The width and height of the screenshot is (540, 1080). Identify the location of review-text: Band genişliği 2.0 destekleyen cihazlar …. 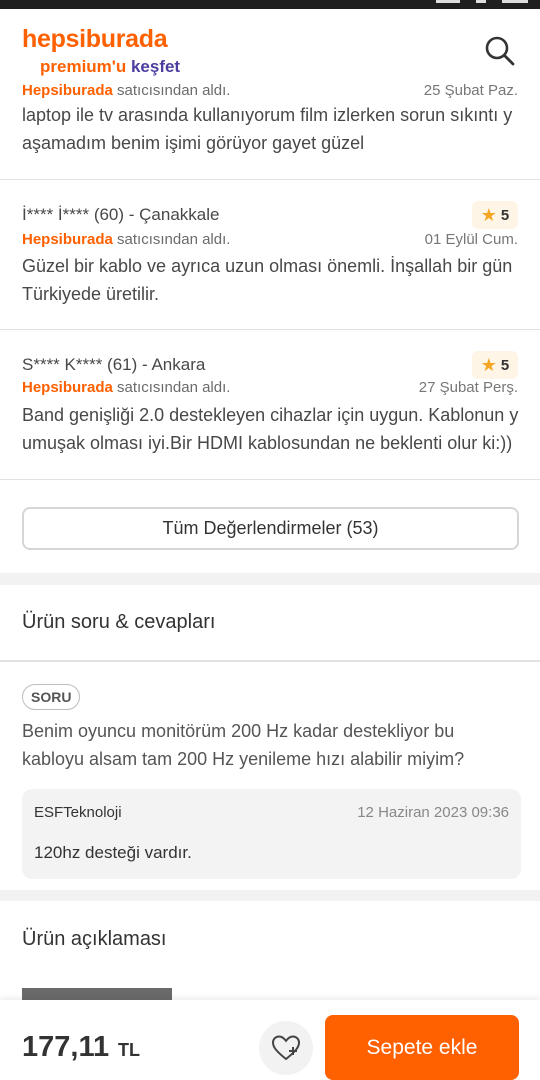
(270, 429).